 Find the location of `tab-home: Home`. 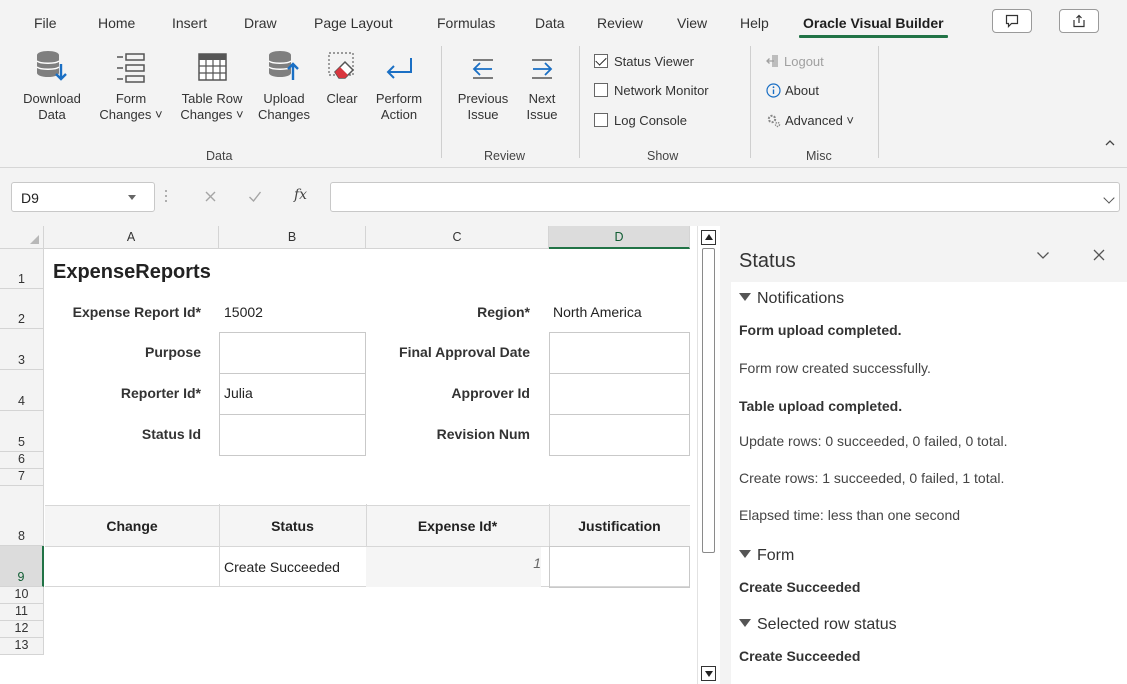

tab-home: Home is located at coordinates (116, 23).